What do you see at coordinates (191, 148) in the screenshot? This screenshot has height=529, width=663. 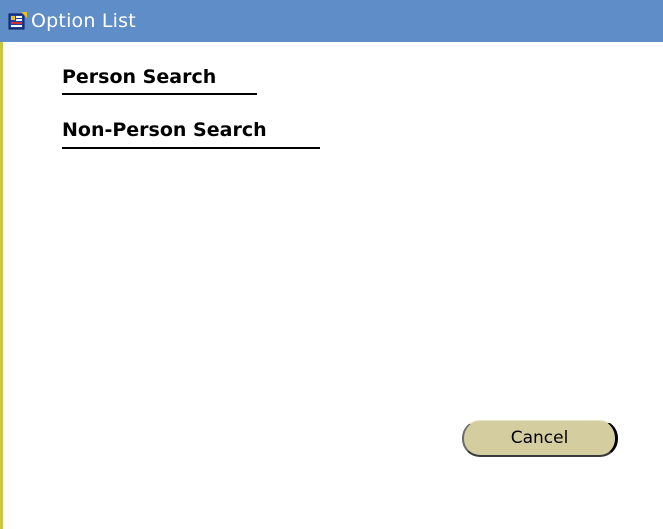 I see `non-person-search-underline` at bounding box center [191, 148].